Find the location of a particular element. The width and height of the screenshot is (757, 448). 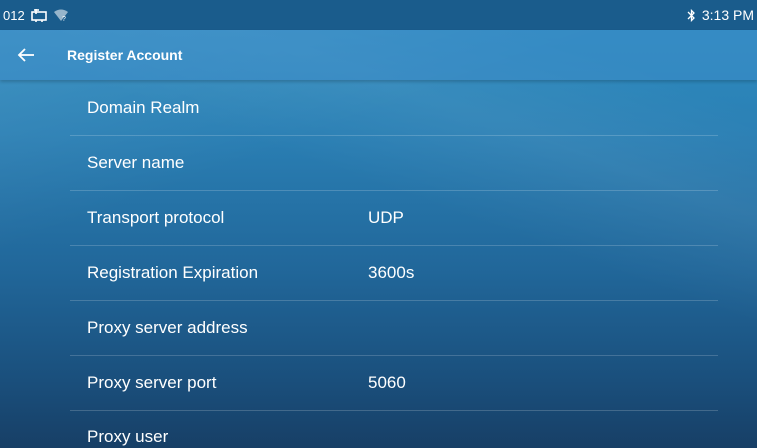

status-time: 3:13 PM is located at coordinates (727, 15).